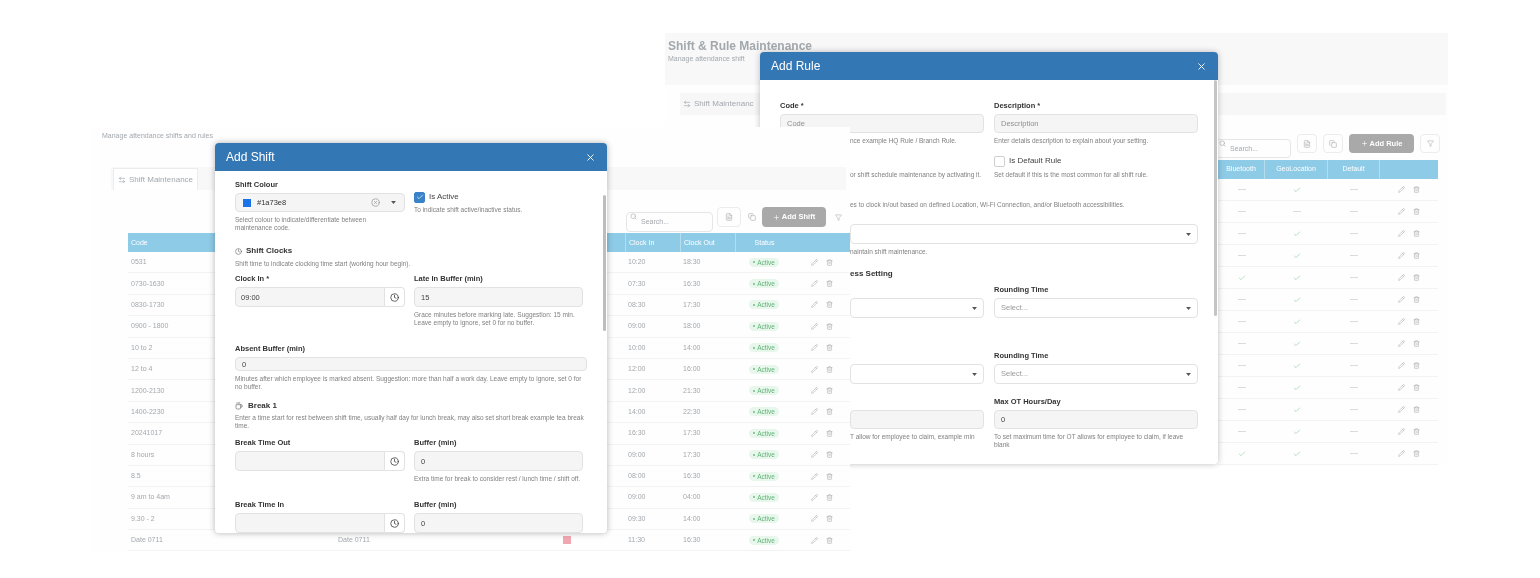  I want to click on filter-icon, so click(1430, 143).